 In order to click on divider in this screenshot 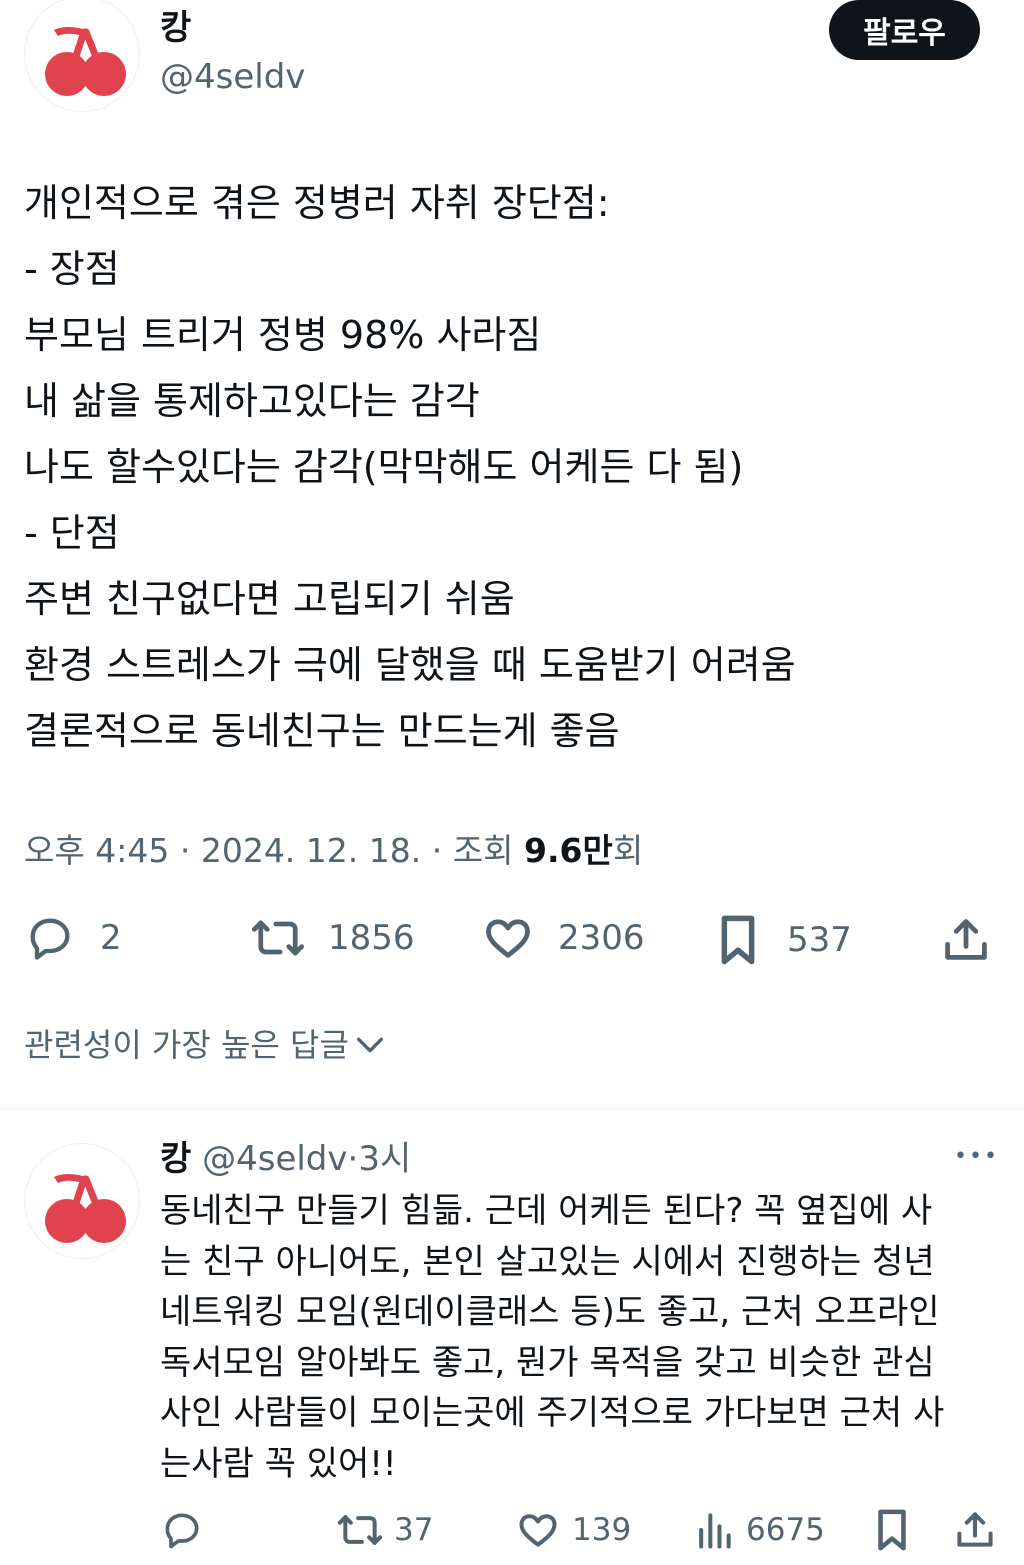, I will do `click(512, 1108)`.